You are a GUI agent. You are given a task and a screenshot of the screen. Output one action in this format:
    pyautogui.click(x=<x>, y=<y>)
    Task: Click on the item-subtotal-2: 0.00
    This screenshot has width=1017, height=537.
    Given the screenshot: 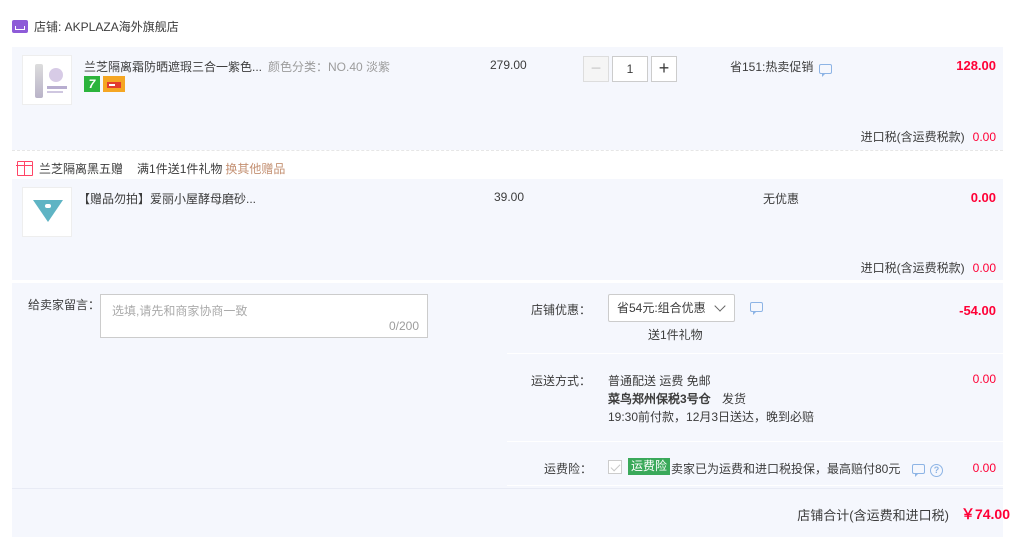 What is the action you would take?
    pyautogui.click(x=983, y=197)
    